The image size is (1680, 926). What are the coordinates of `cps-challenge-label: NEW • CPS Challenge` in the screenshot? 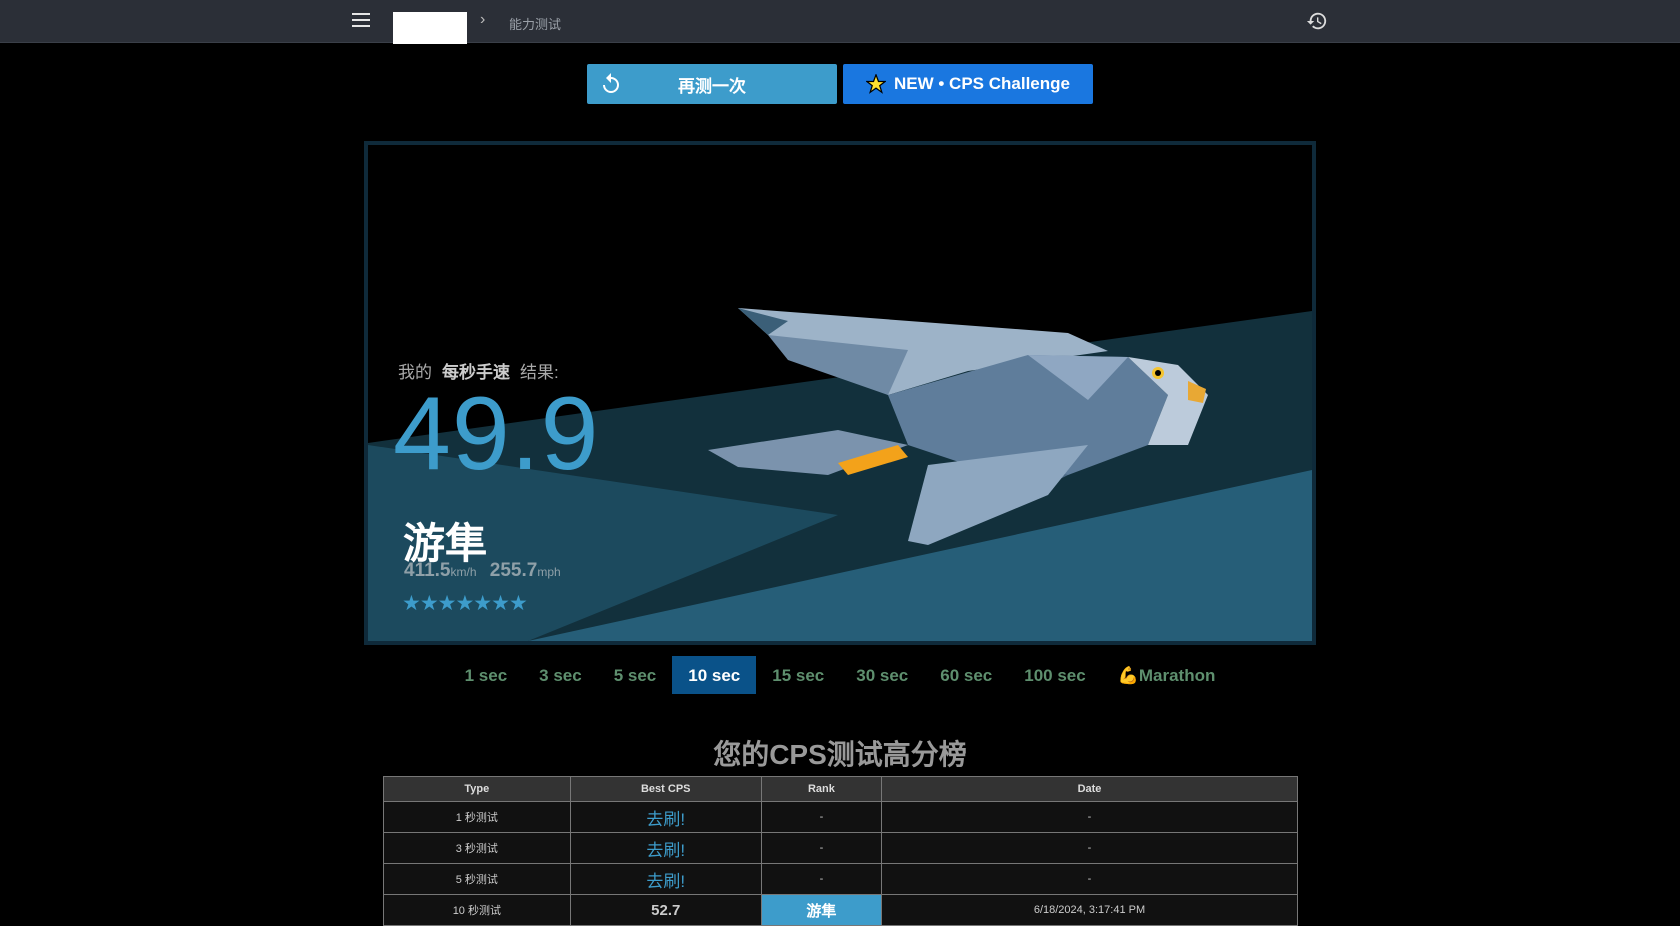 It's located at (982, 83).